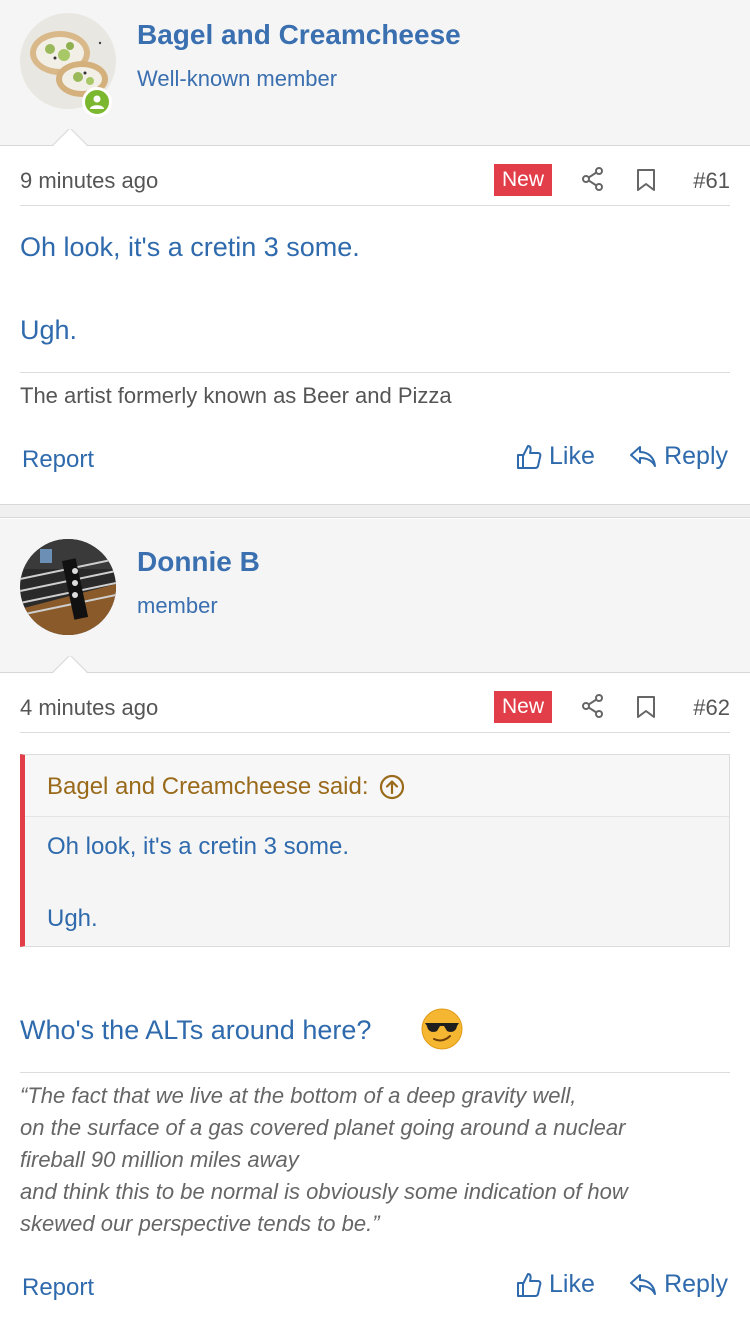 Image resolution: width=750 pixels, height=1325 pixels. Describe the element at coordinates (198, 846) in the screenshot. I see `quote-line: Oh look, it's a cretin 3 some.` at that location.